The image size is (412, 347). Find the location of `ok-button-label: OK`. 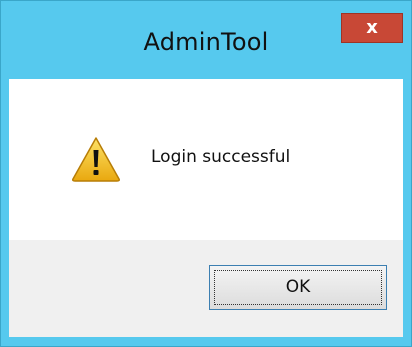

ok-button-label: OK is located at coordinates (298, 287).